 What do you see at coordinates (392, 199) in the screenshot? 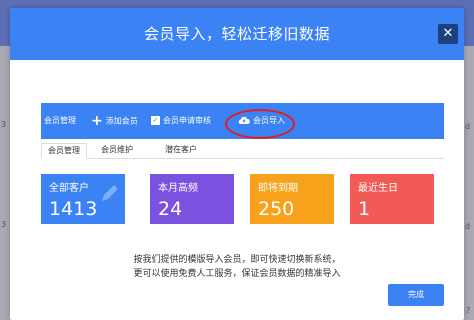
I see `stat-card-recent-birthdays: 最近生日 1` at bounding box center [392, 199].